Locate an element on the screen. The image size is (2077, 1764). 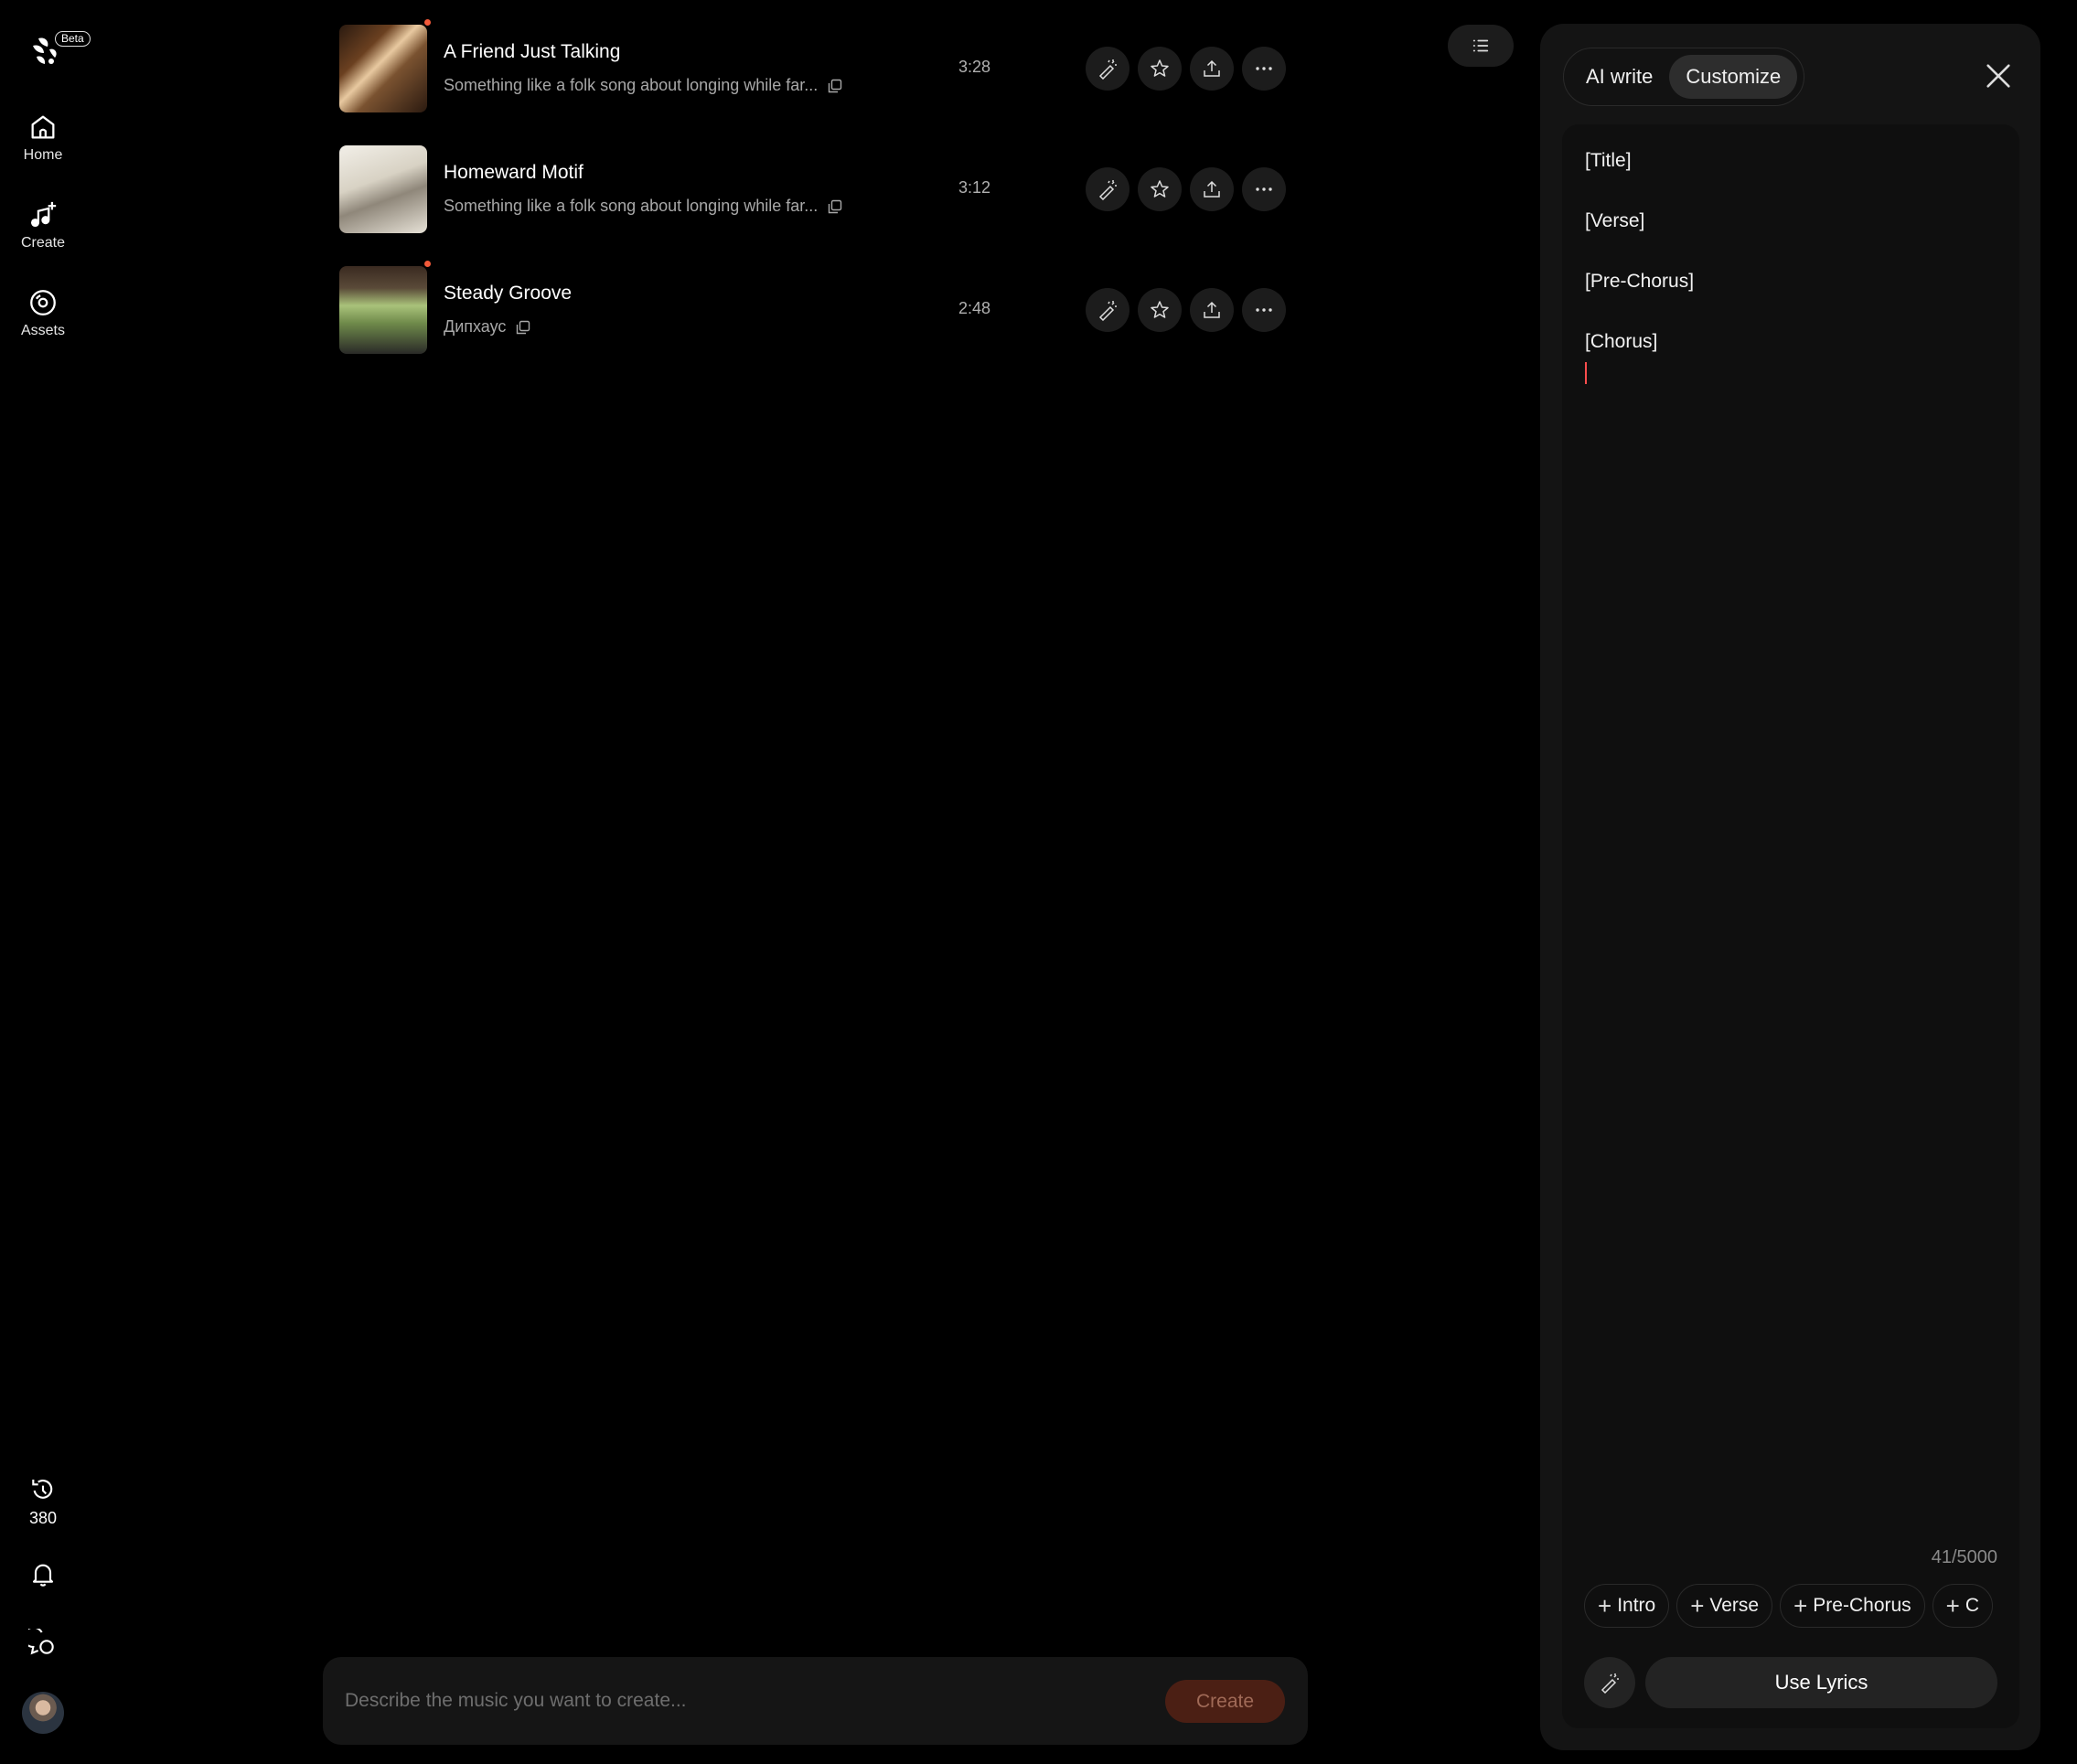
lyric-line: [Title] is located at coordinates (1608, 160).